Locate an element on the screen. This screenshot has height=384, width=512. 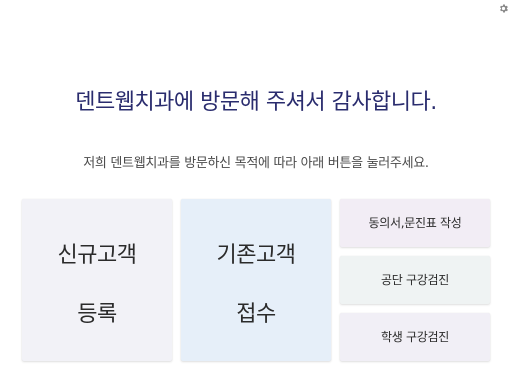
gear-icon is located at coordinates (503, 8).